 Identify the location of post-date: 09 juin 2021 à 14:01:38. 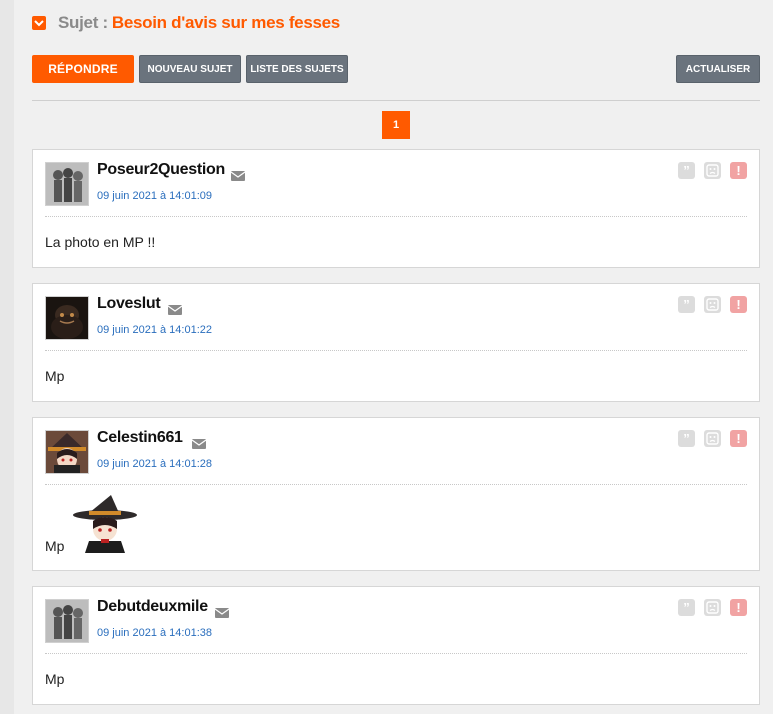
(154, 633).